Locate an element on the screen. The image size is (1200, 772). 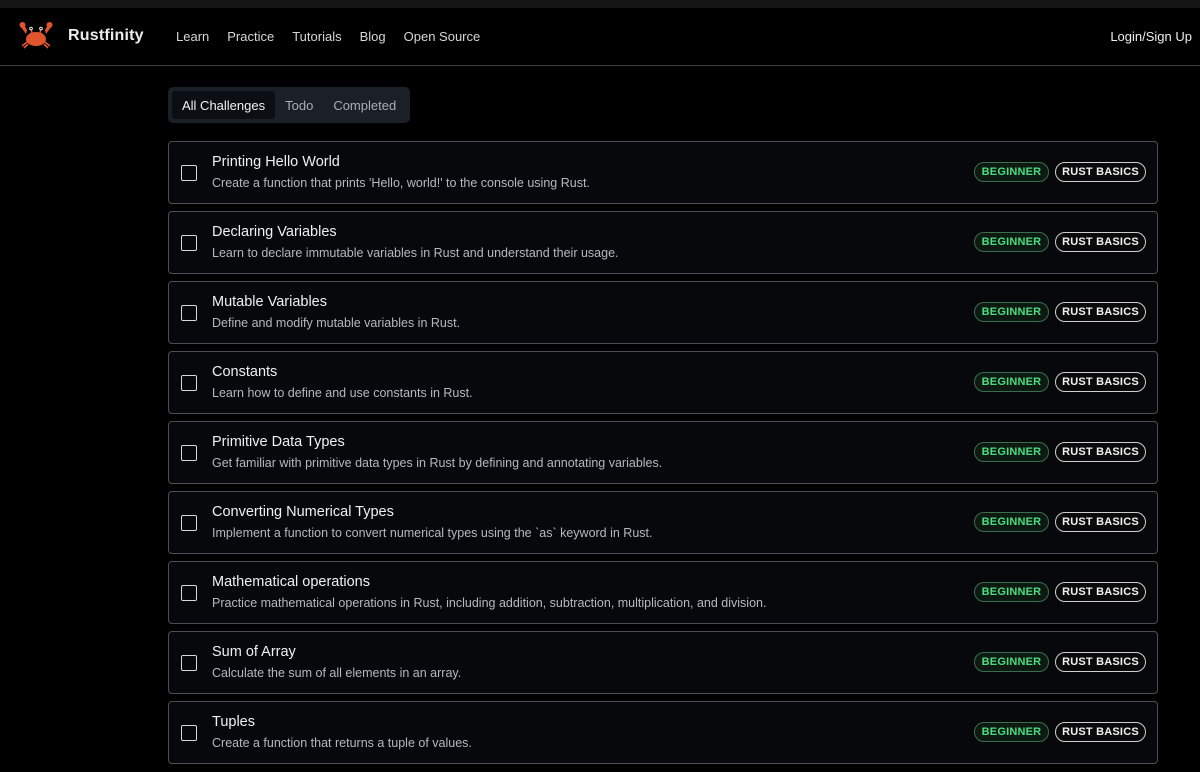
challenge-title: Sum of Array is located at coordinates (254, 652).